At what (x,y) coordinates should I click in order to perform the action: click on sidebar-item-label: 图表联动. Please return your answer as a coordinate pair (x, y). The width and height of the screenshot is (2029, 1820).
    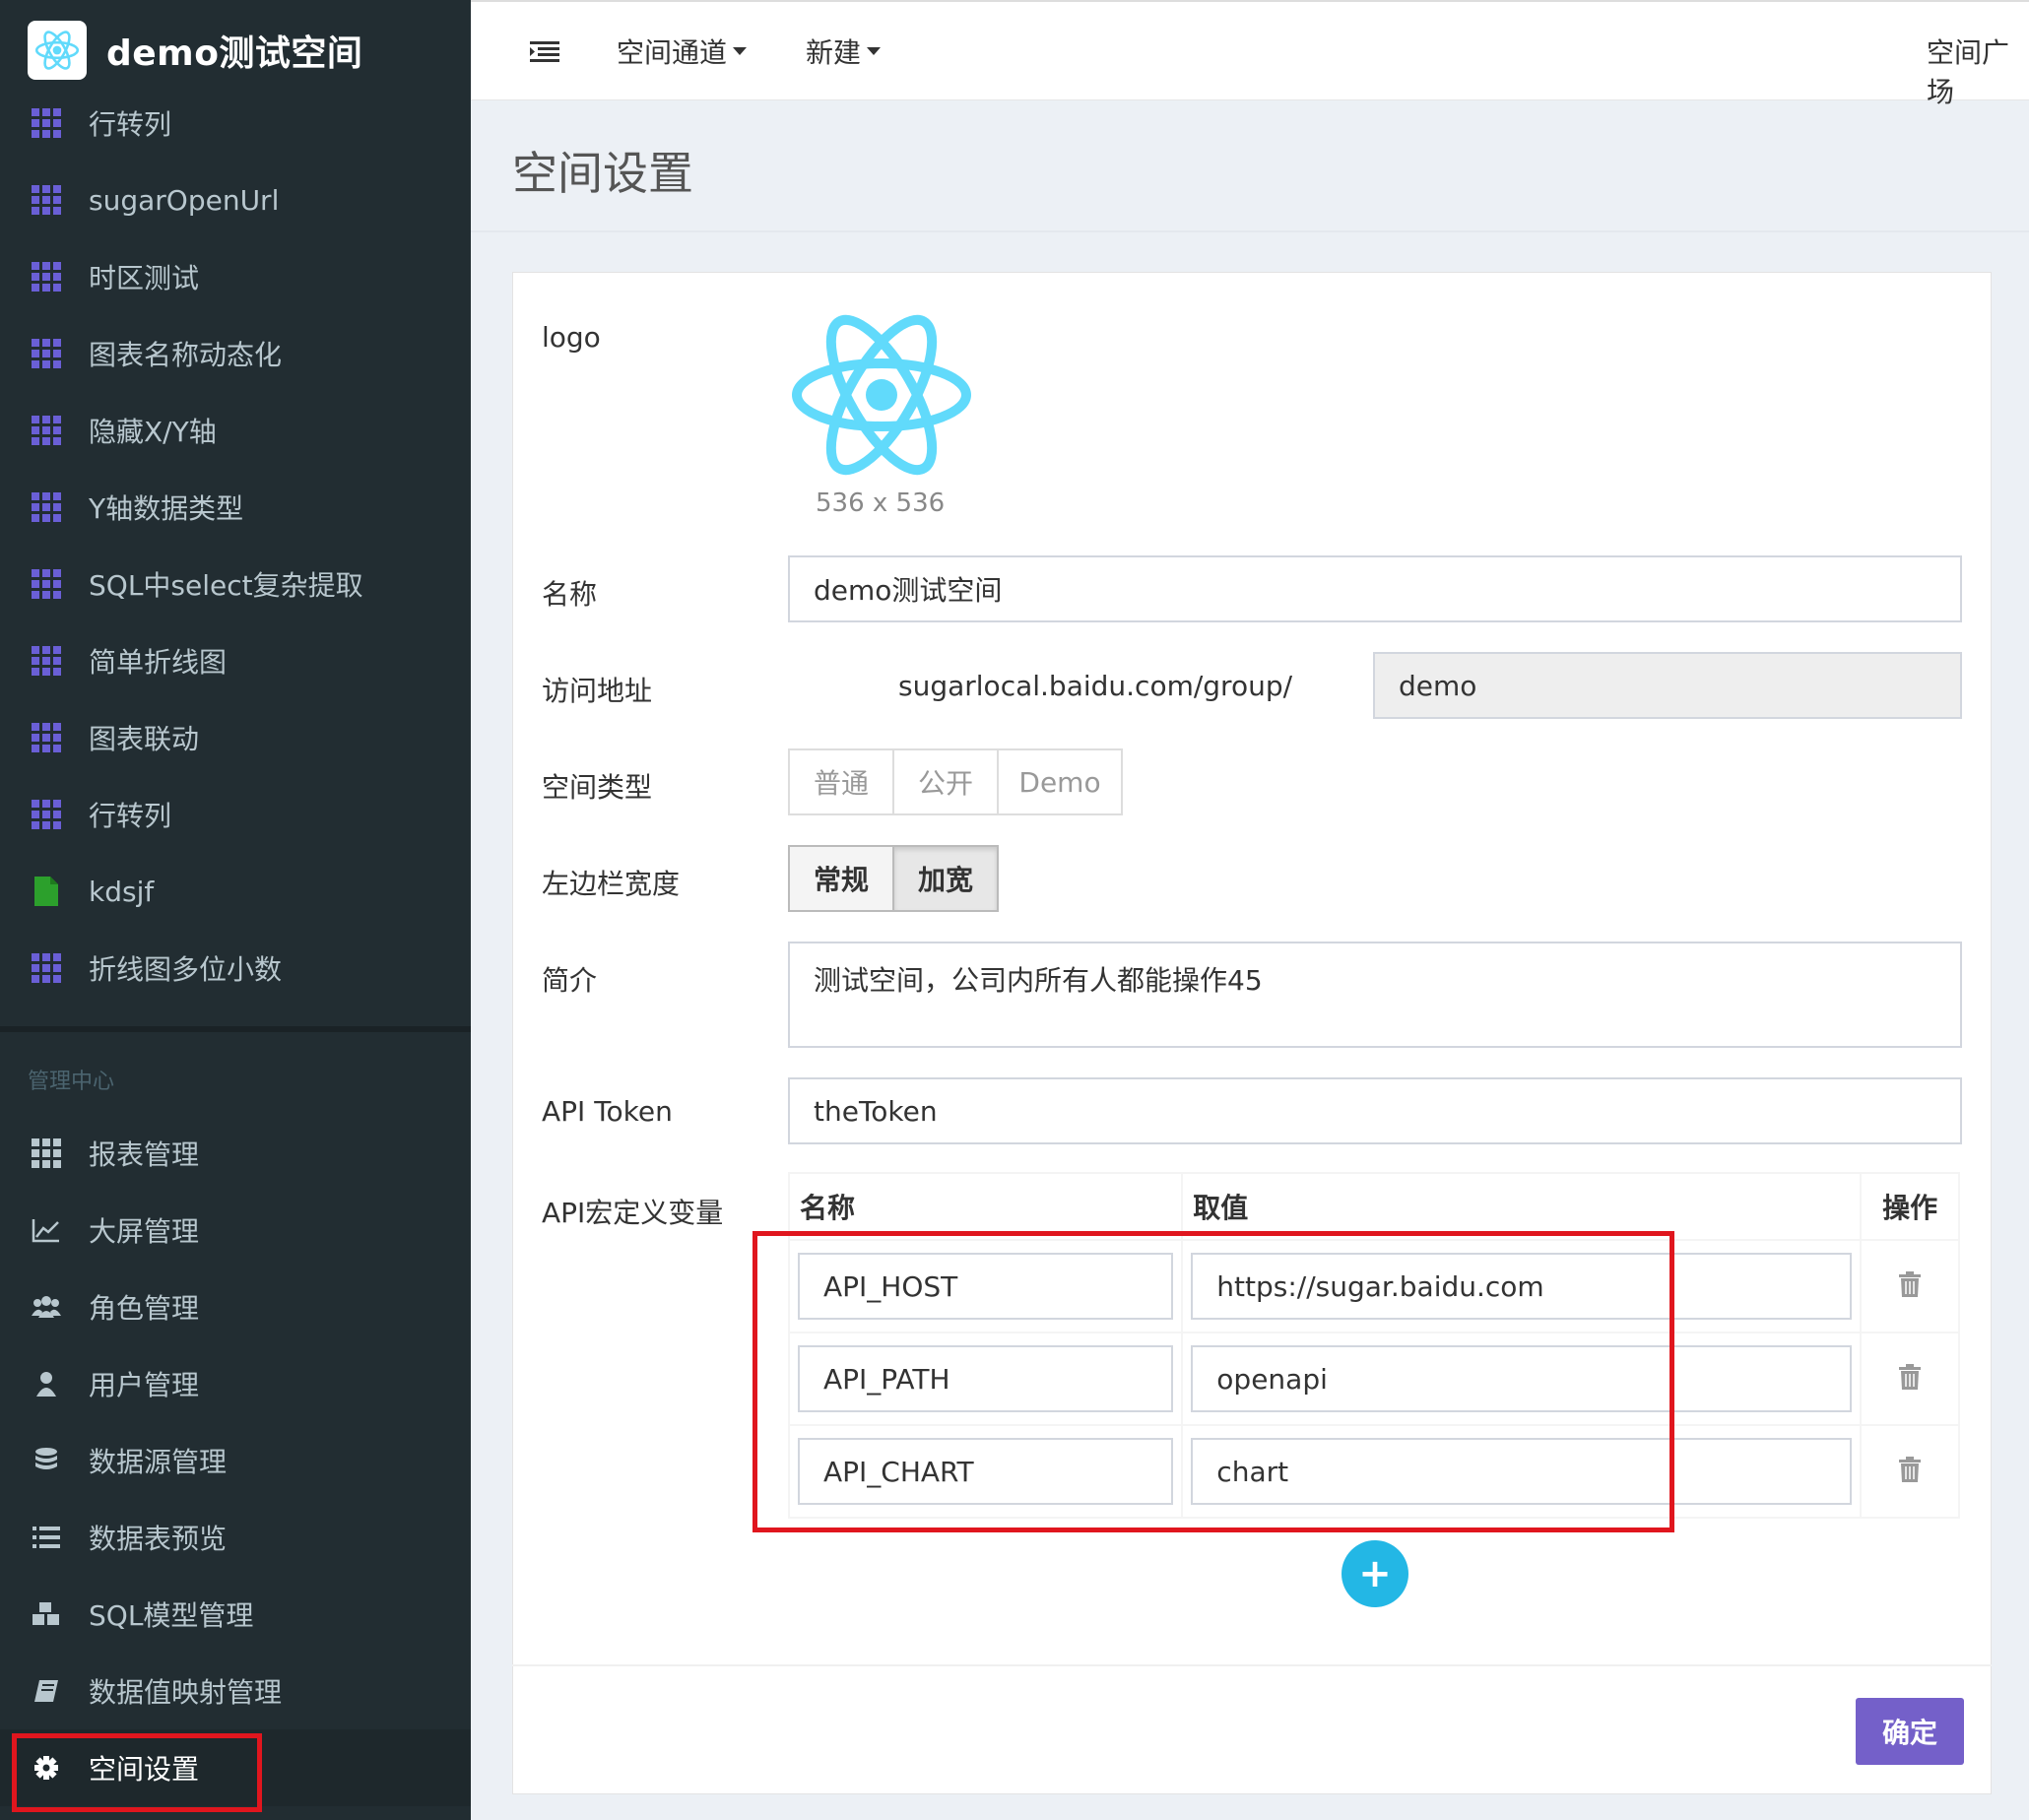
    Looking at the image, I should click on (144, 739).